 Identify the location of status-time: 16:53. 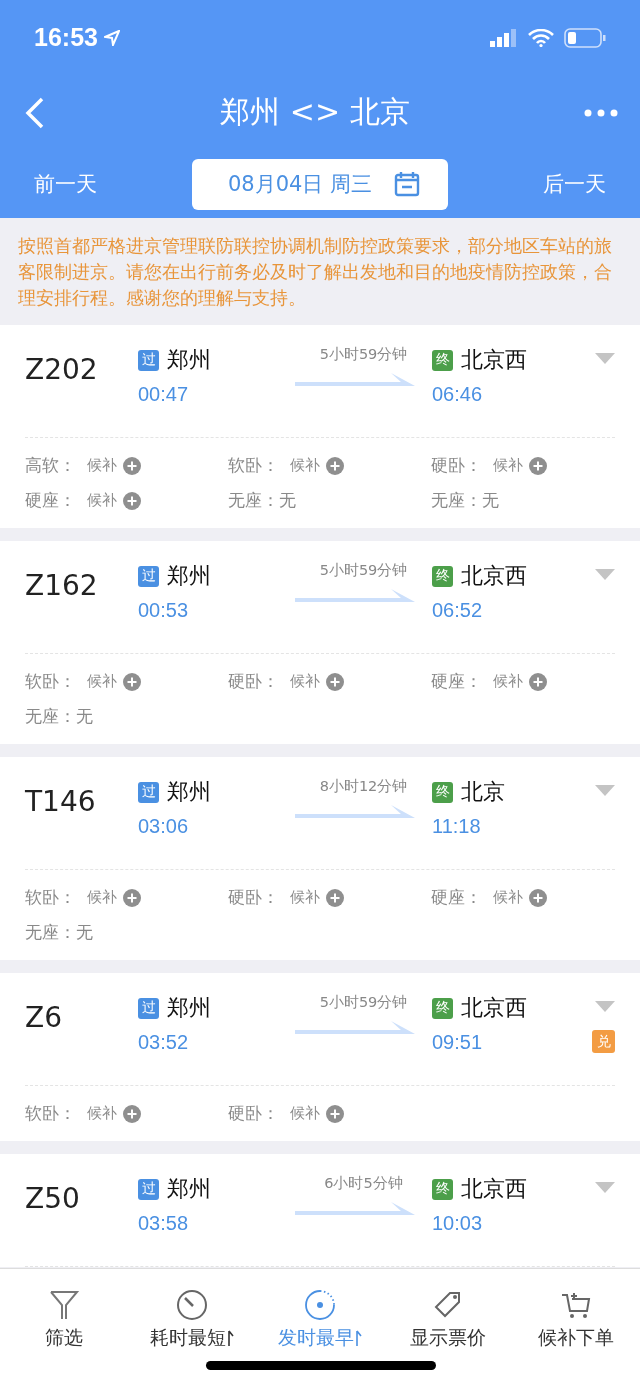
(66, 37).